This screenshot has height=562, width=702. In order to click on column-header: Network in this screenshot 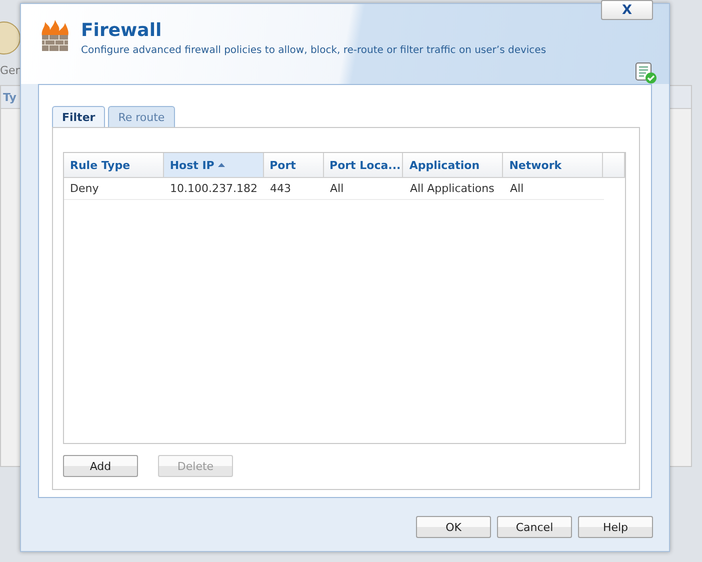, I will do `click(553, 165)`.